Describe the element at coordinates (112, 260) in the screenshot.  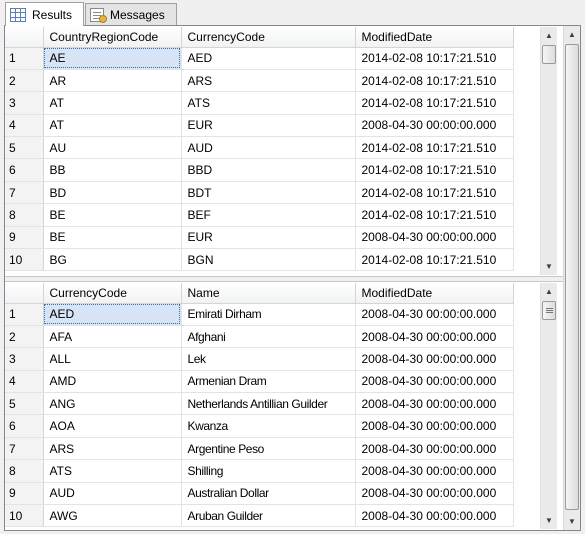
I see `table-cell: BG` at that location.